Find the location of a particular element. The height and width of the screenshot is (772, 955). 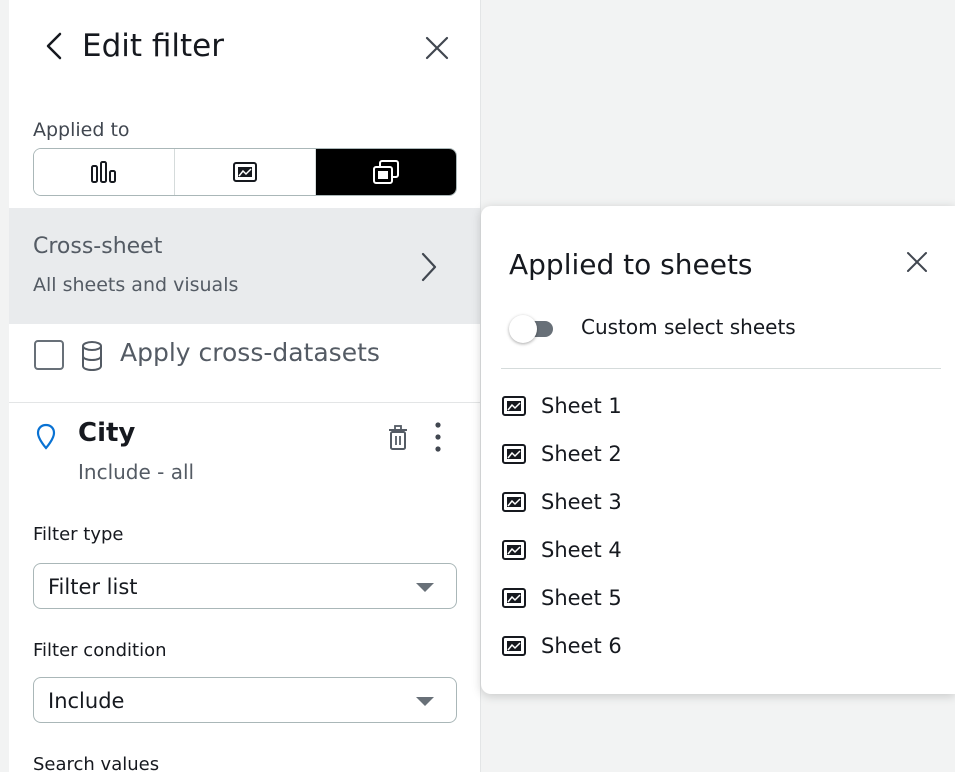

filter-condition-value: Include is located at coordinates (86, 701).